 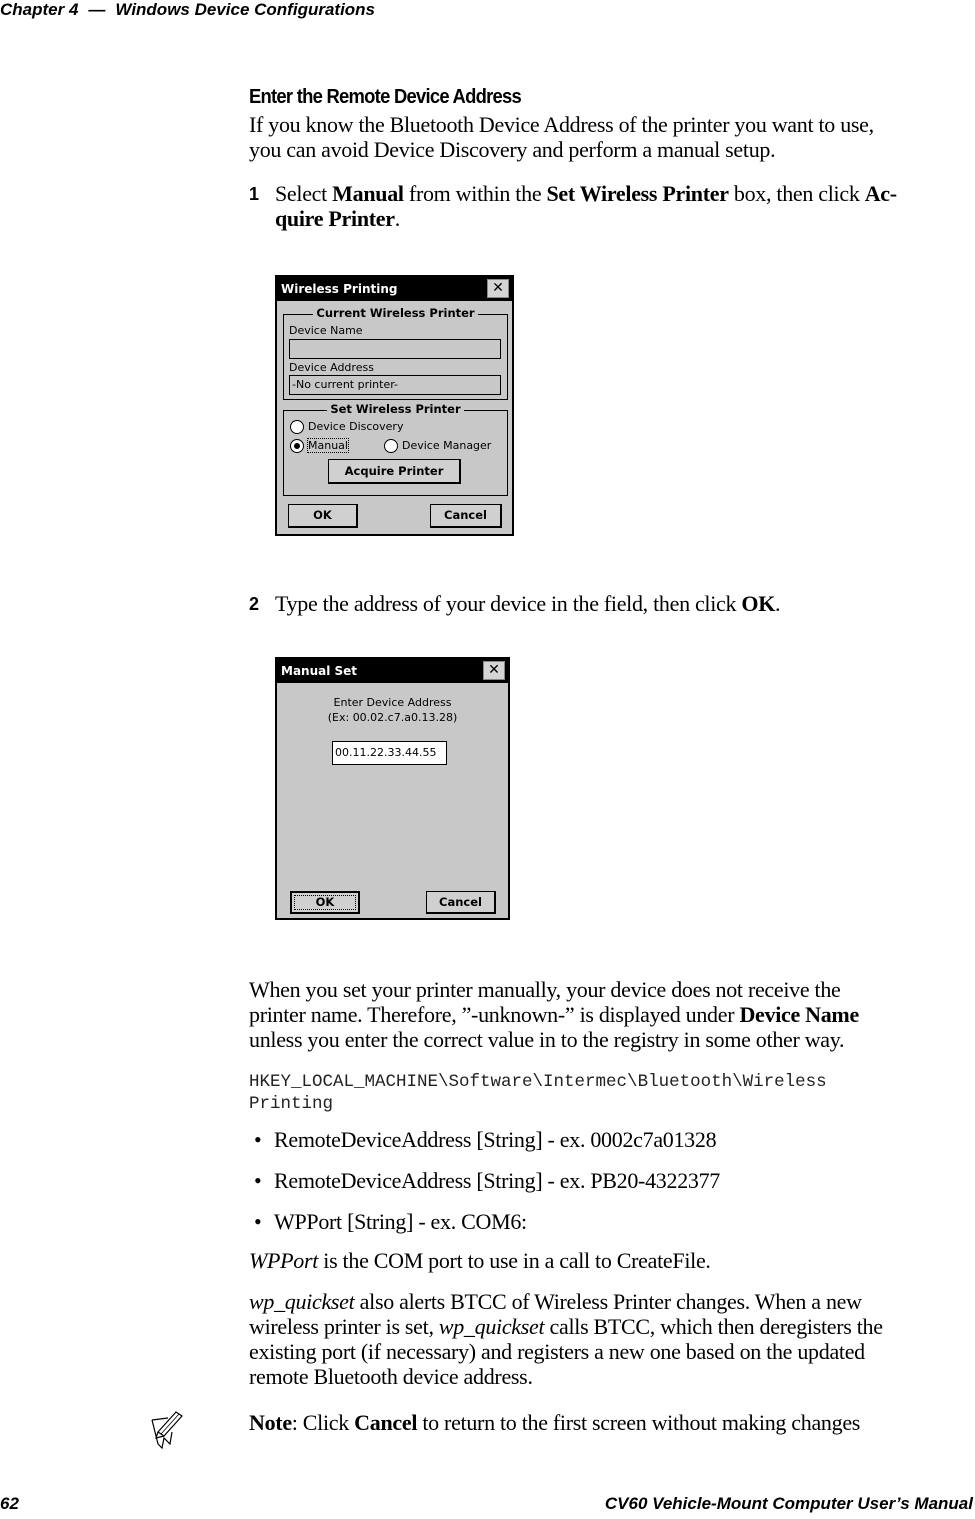 I want to click on paragraph-line: remote Bluetooth device address., so click(x=391, y=1376).